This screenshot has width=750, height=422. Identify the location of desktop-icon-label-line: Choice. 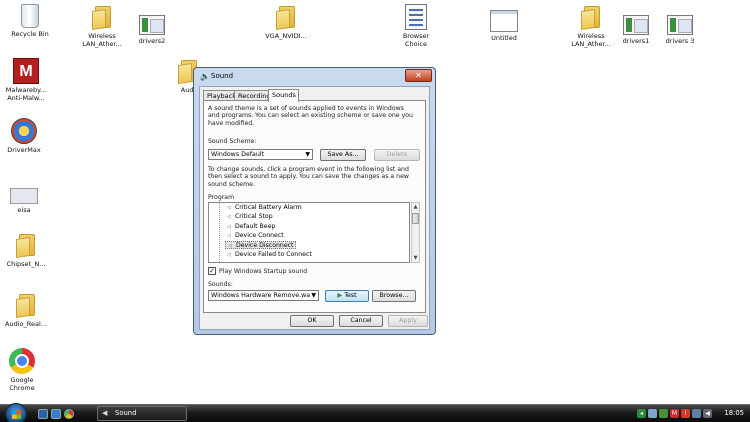
(415, 44).